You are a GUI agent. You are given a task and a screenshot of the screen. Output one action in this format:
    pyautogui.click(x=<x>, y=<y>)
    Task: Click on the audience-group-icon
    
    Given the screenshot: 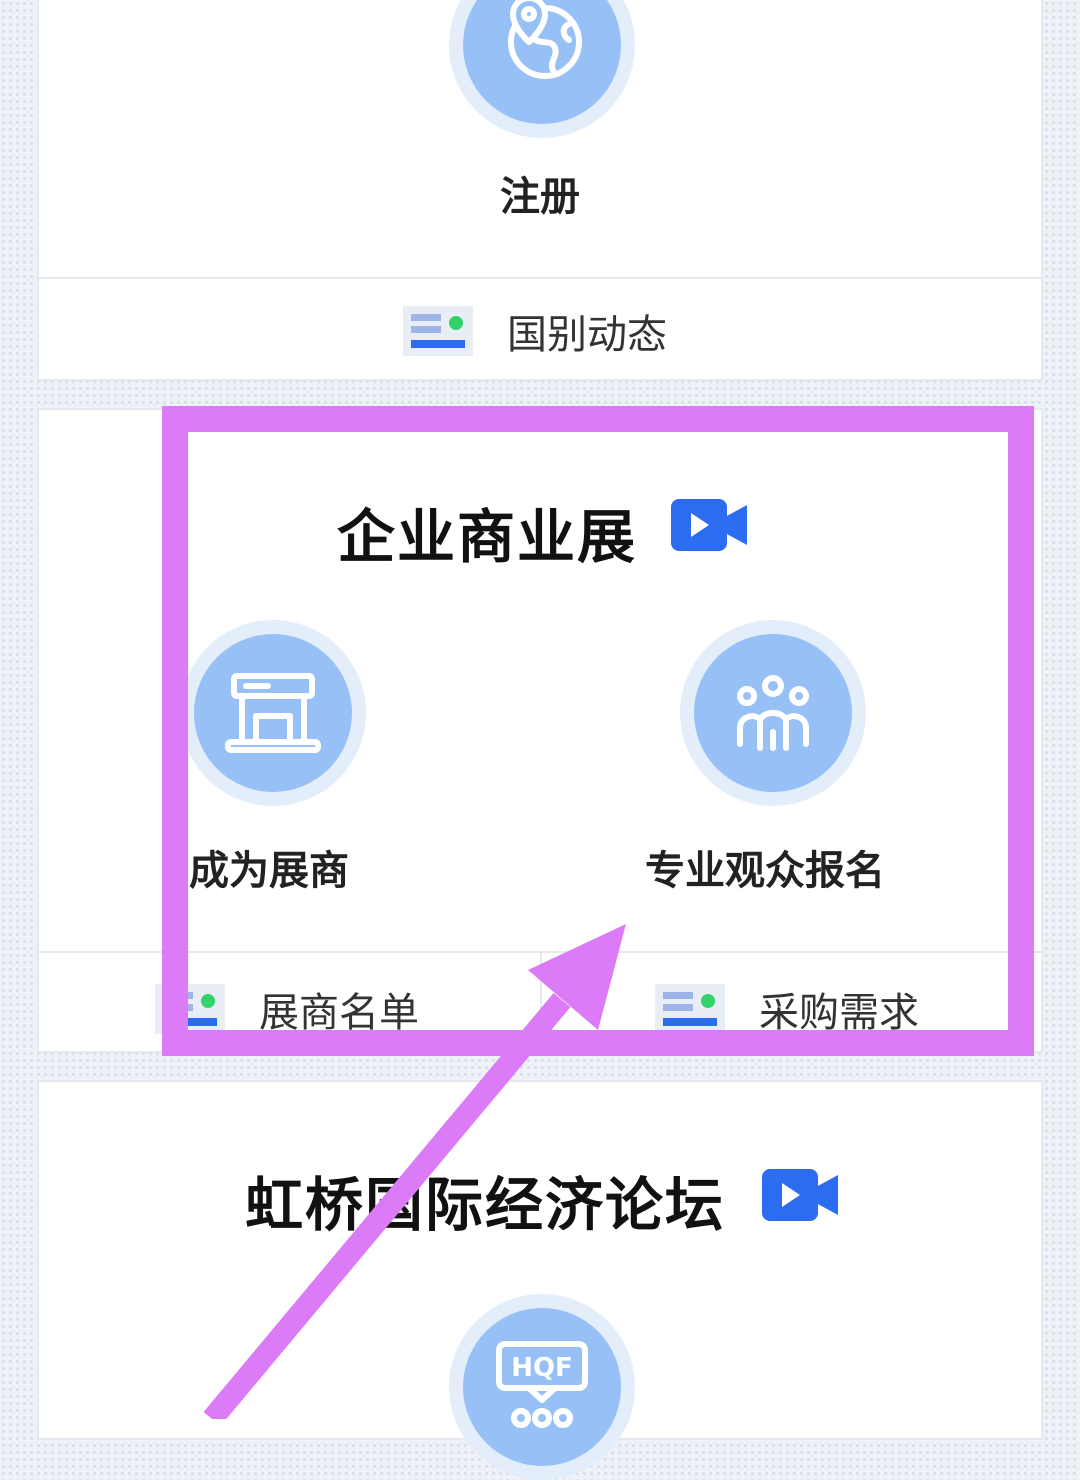 What is the action you would take?
    pyautogui.click(x=773, y=713)
    